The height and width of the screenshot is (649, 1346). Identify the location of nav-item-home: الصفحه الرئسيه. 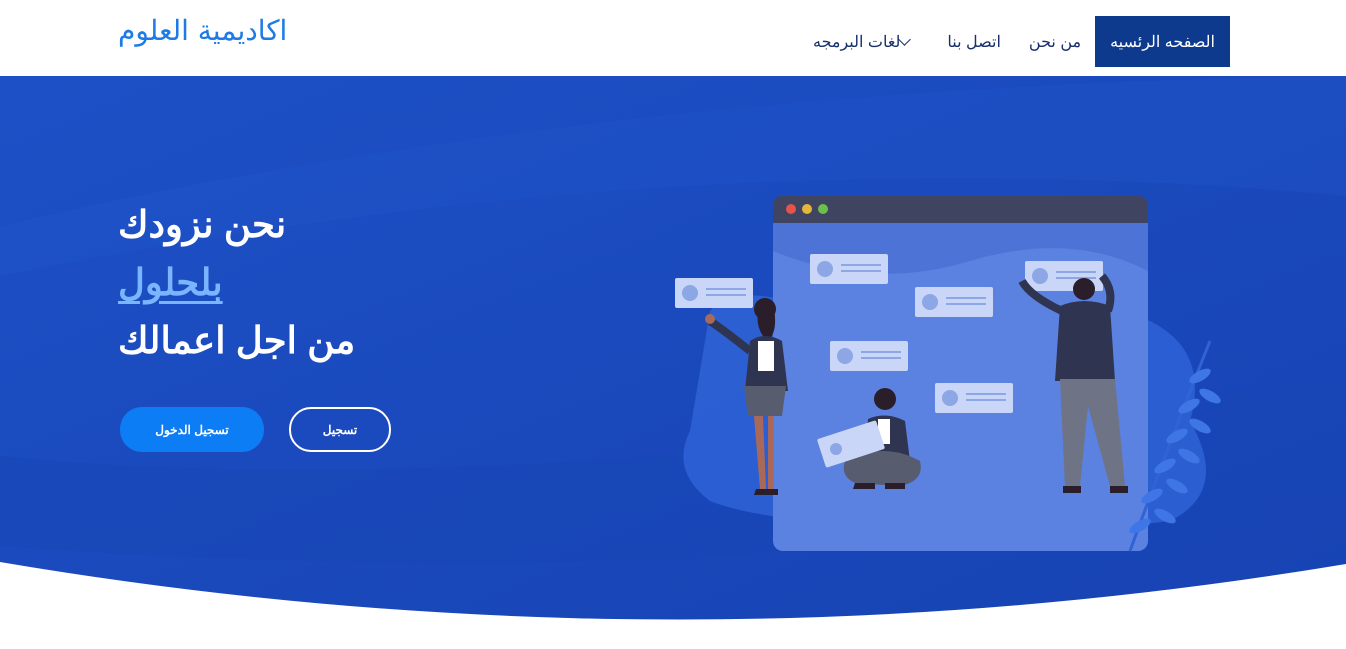
(1162, 41).